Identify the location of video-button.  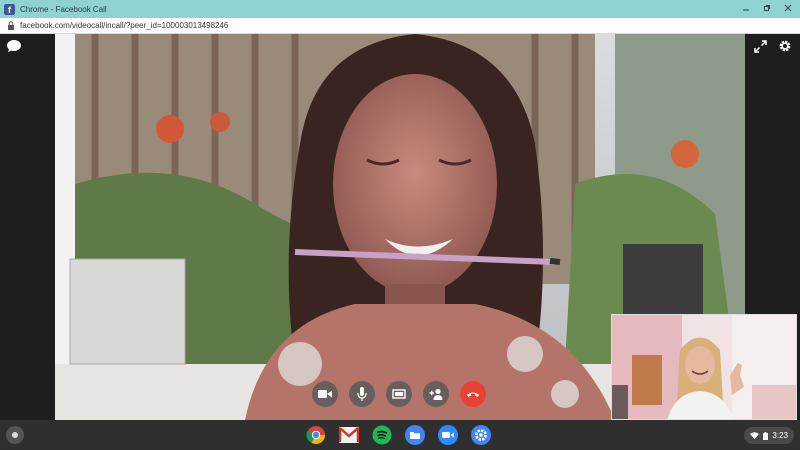
(325, 394).